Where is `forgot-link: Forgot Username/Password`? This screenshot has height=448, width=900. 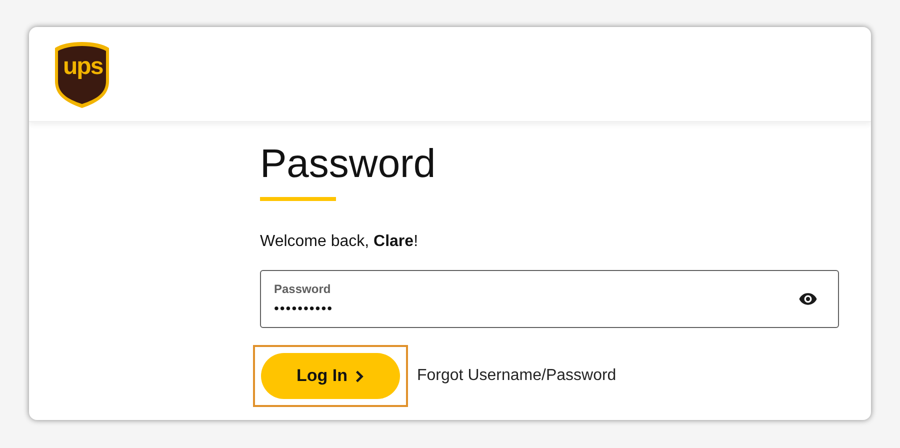 forgot-link: Forgot Username/Password is located at coordinates (516, 376).